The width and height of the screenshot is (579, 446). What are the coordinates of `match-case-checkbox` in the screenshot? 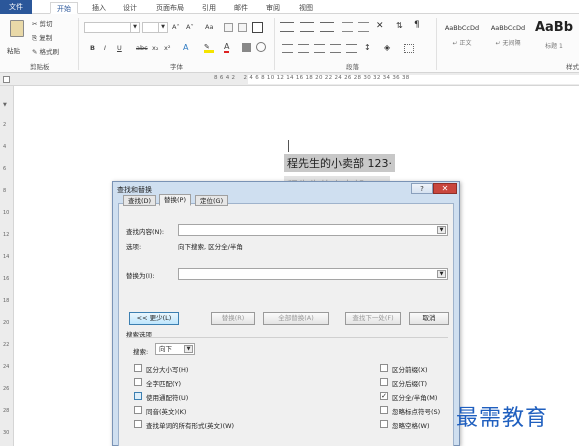 It's located at (138, 368).